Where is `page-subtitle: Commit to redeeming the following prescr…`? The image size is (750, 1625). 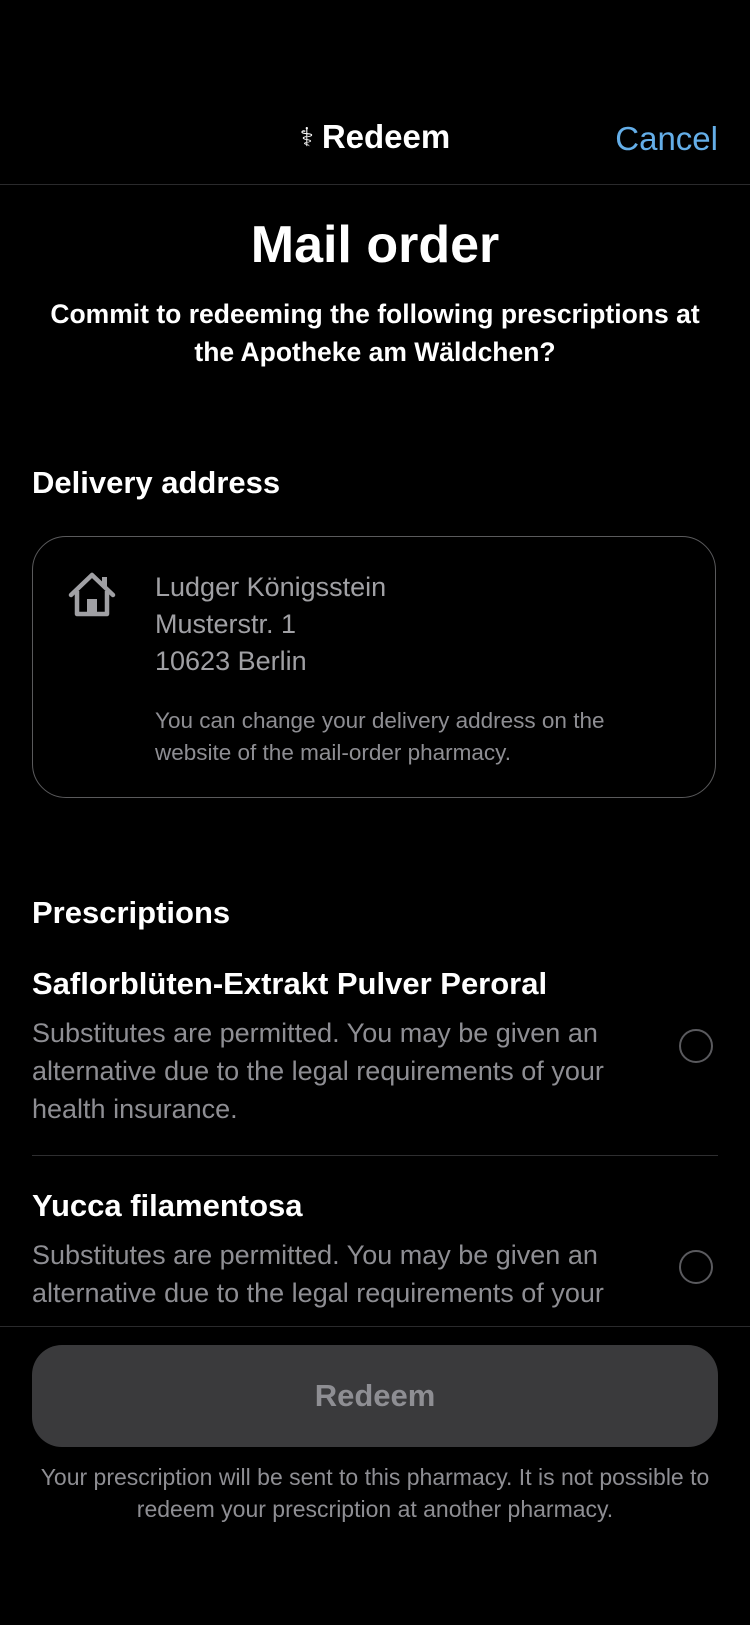 page-subtitle: Commit to redeeming the following prescr… is located at coordinates (375, 333).